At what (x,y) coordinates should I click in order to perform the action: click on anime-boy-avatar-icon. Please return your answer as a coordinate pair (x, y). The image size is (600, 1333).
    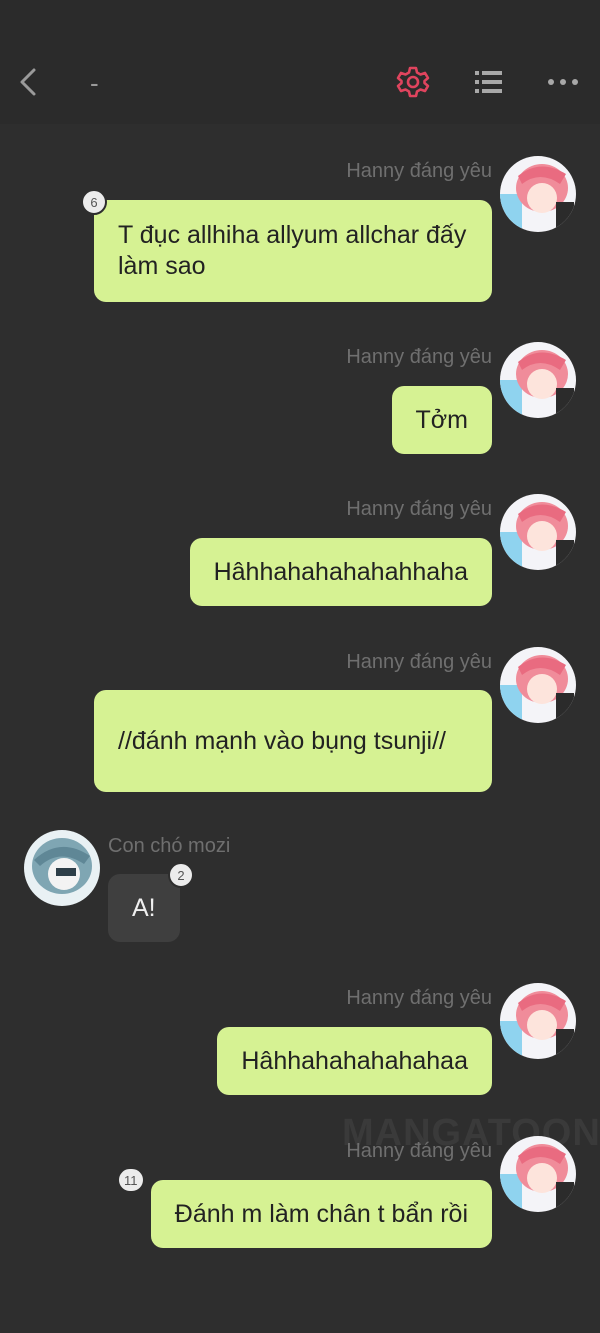
    Looking at the image, I should click on (62, 868).